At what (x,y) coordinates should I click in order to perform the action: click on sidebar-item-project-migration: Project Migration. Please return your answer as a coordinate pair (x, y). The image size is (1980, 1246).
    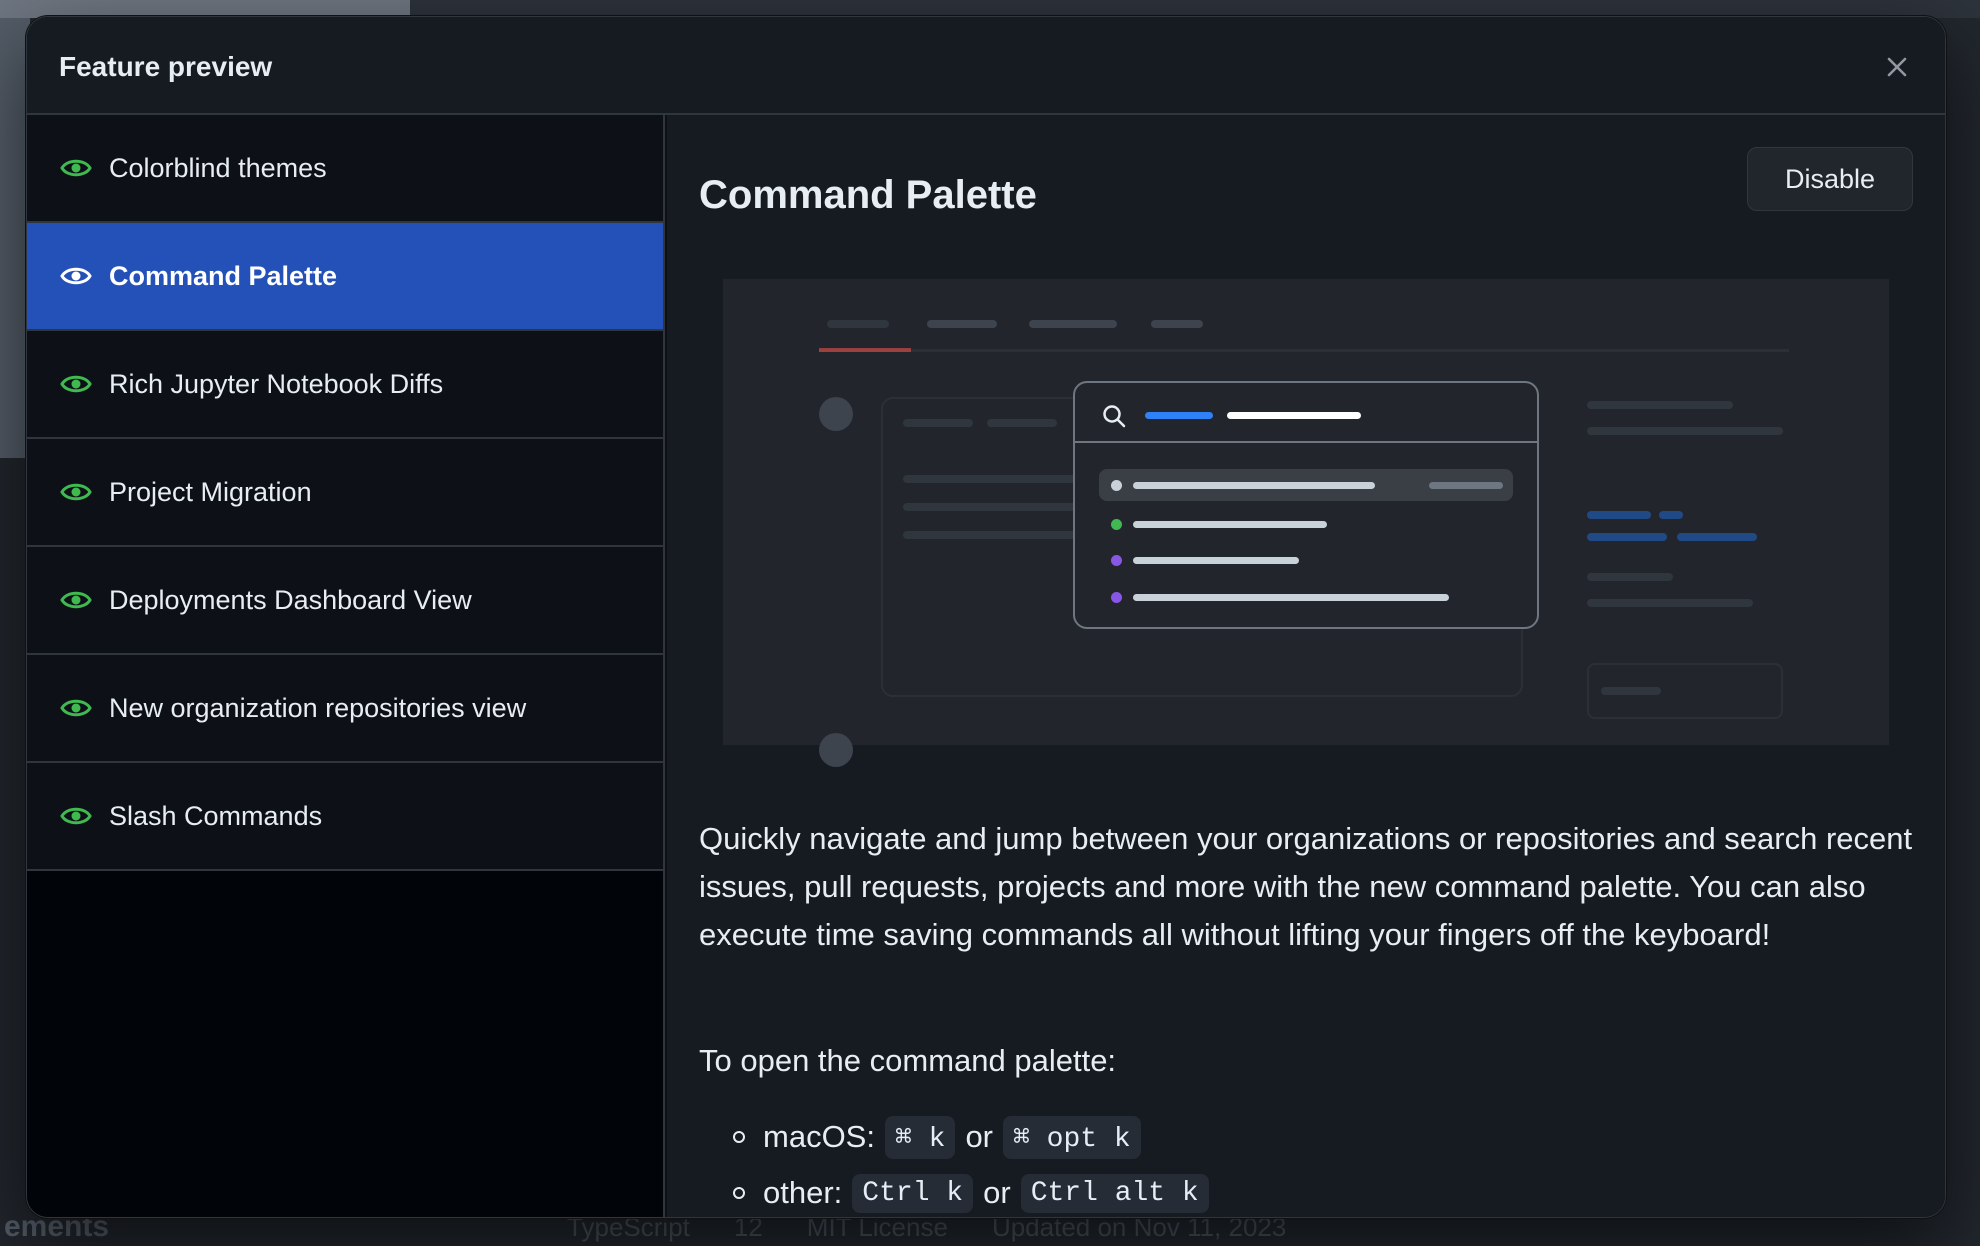
    Looking at the image, I should click on (345, 493).